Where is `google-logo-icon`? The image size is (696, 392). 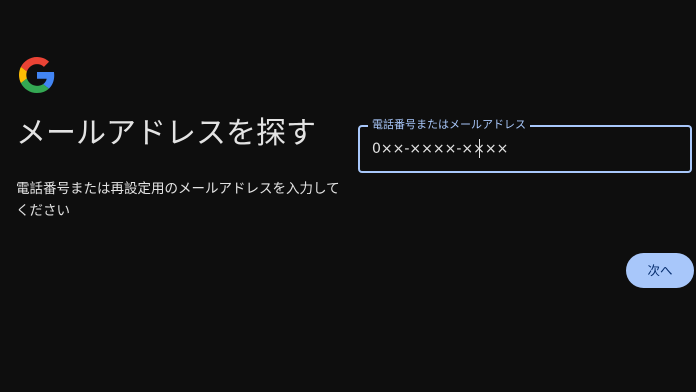 google-logo-icon is located at coordinates (37, 75).